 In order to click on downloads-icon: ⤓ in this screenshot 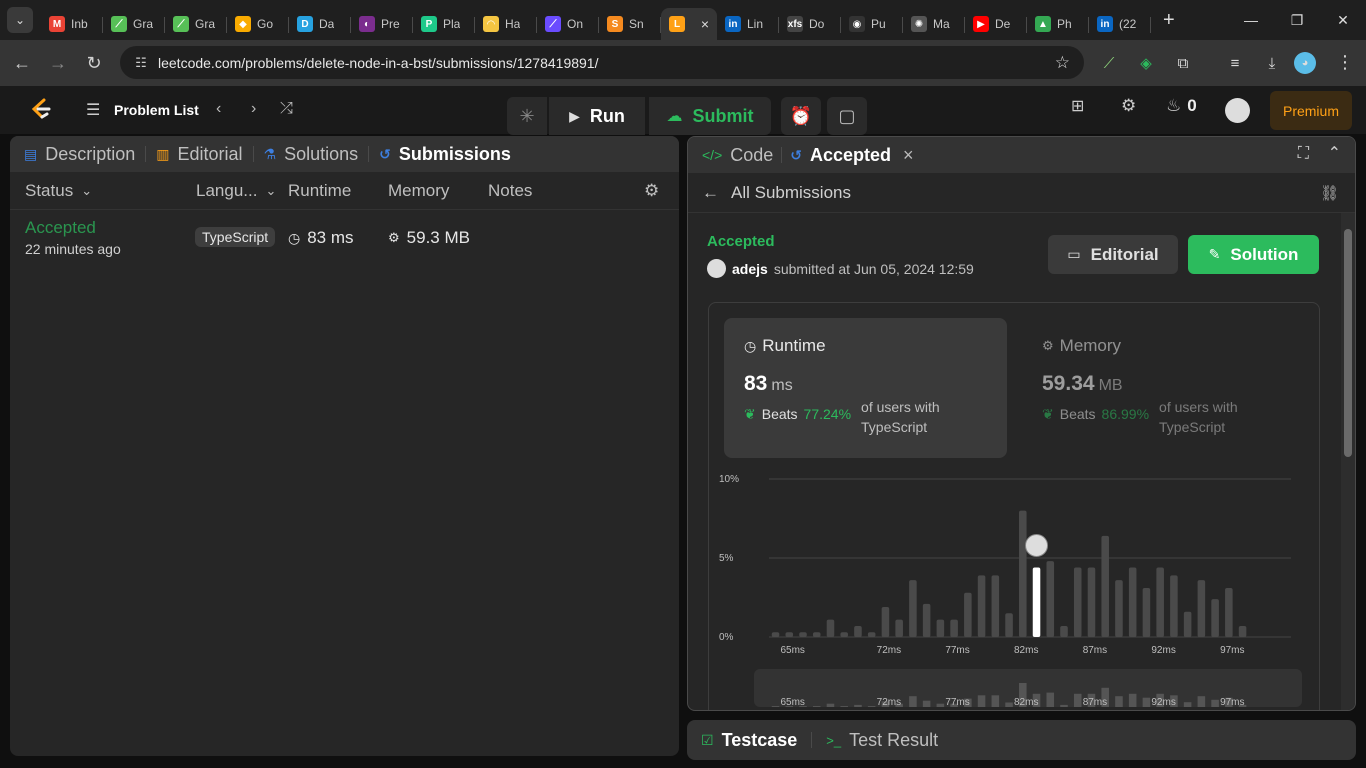, I will do `click(1272, 63)`.